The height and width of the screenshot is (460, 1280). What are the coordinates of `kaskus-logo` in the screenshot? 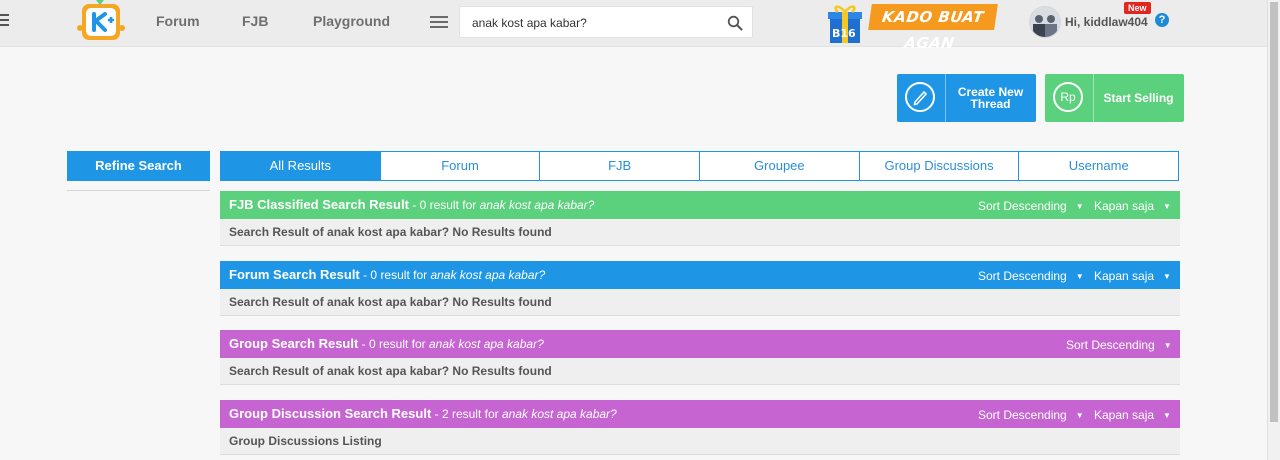 It's located at (101, 23).